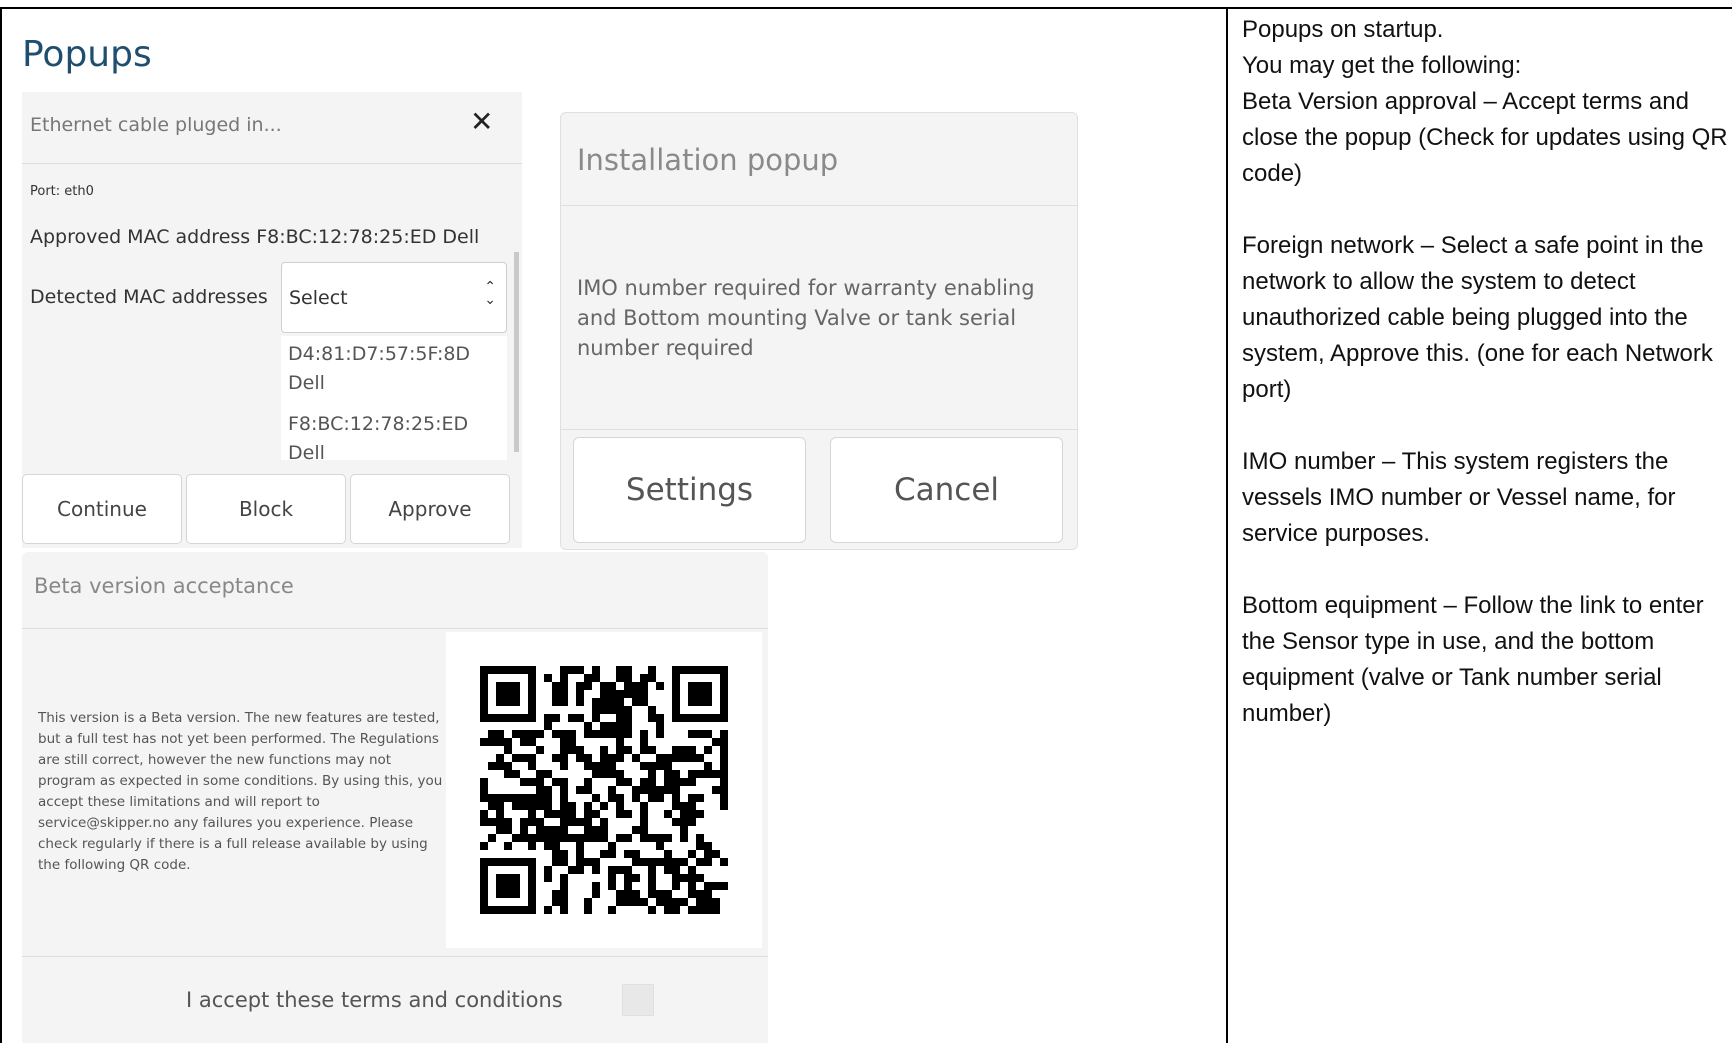 The width and height of the screenshot is (1732, 1043). Describe the element at coordinates (374, 1000) in the screenshot. I see `accept-terms-label: I accept these terms and conditions` at that location.